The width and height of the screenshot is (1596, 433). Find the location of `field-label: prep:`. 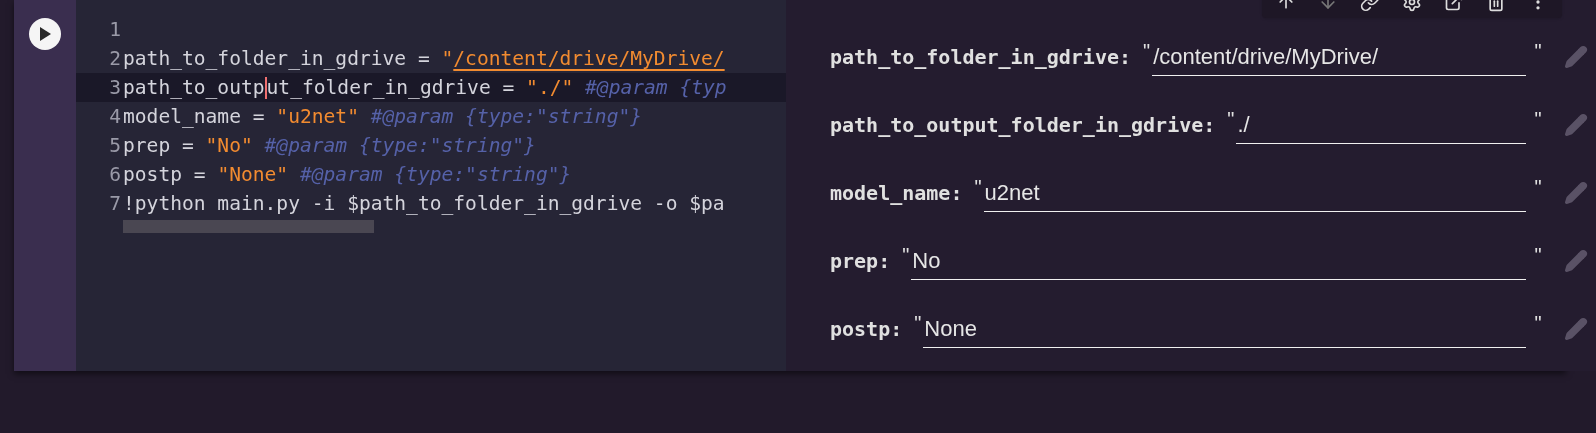

field-label: prep: is located at coordinates (860, 261).